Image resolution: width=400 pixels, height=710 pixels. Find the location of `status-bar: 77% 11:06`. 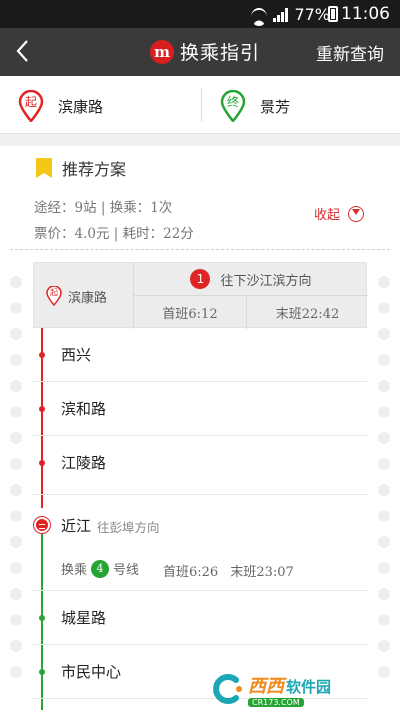

status-bar: 77% 11:06 is located at coordinates (200, 14).